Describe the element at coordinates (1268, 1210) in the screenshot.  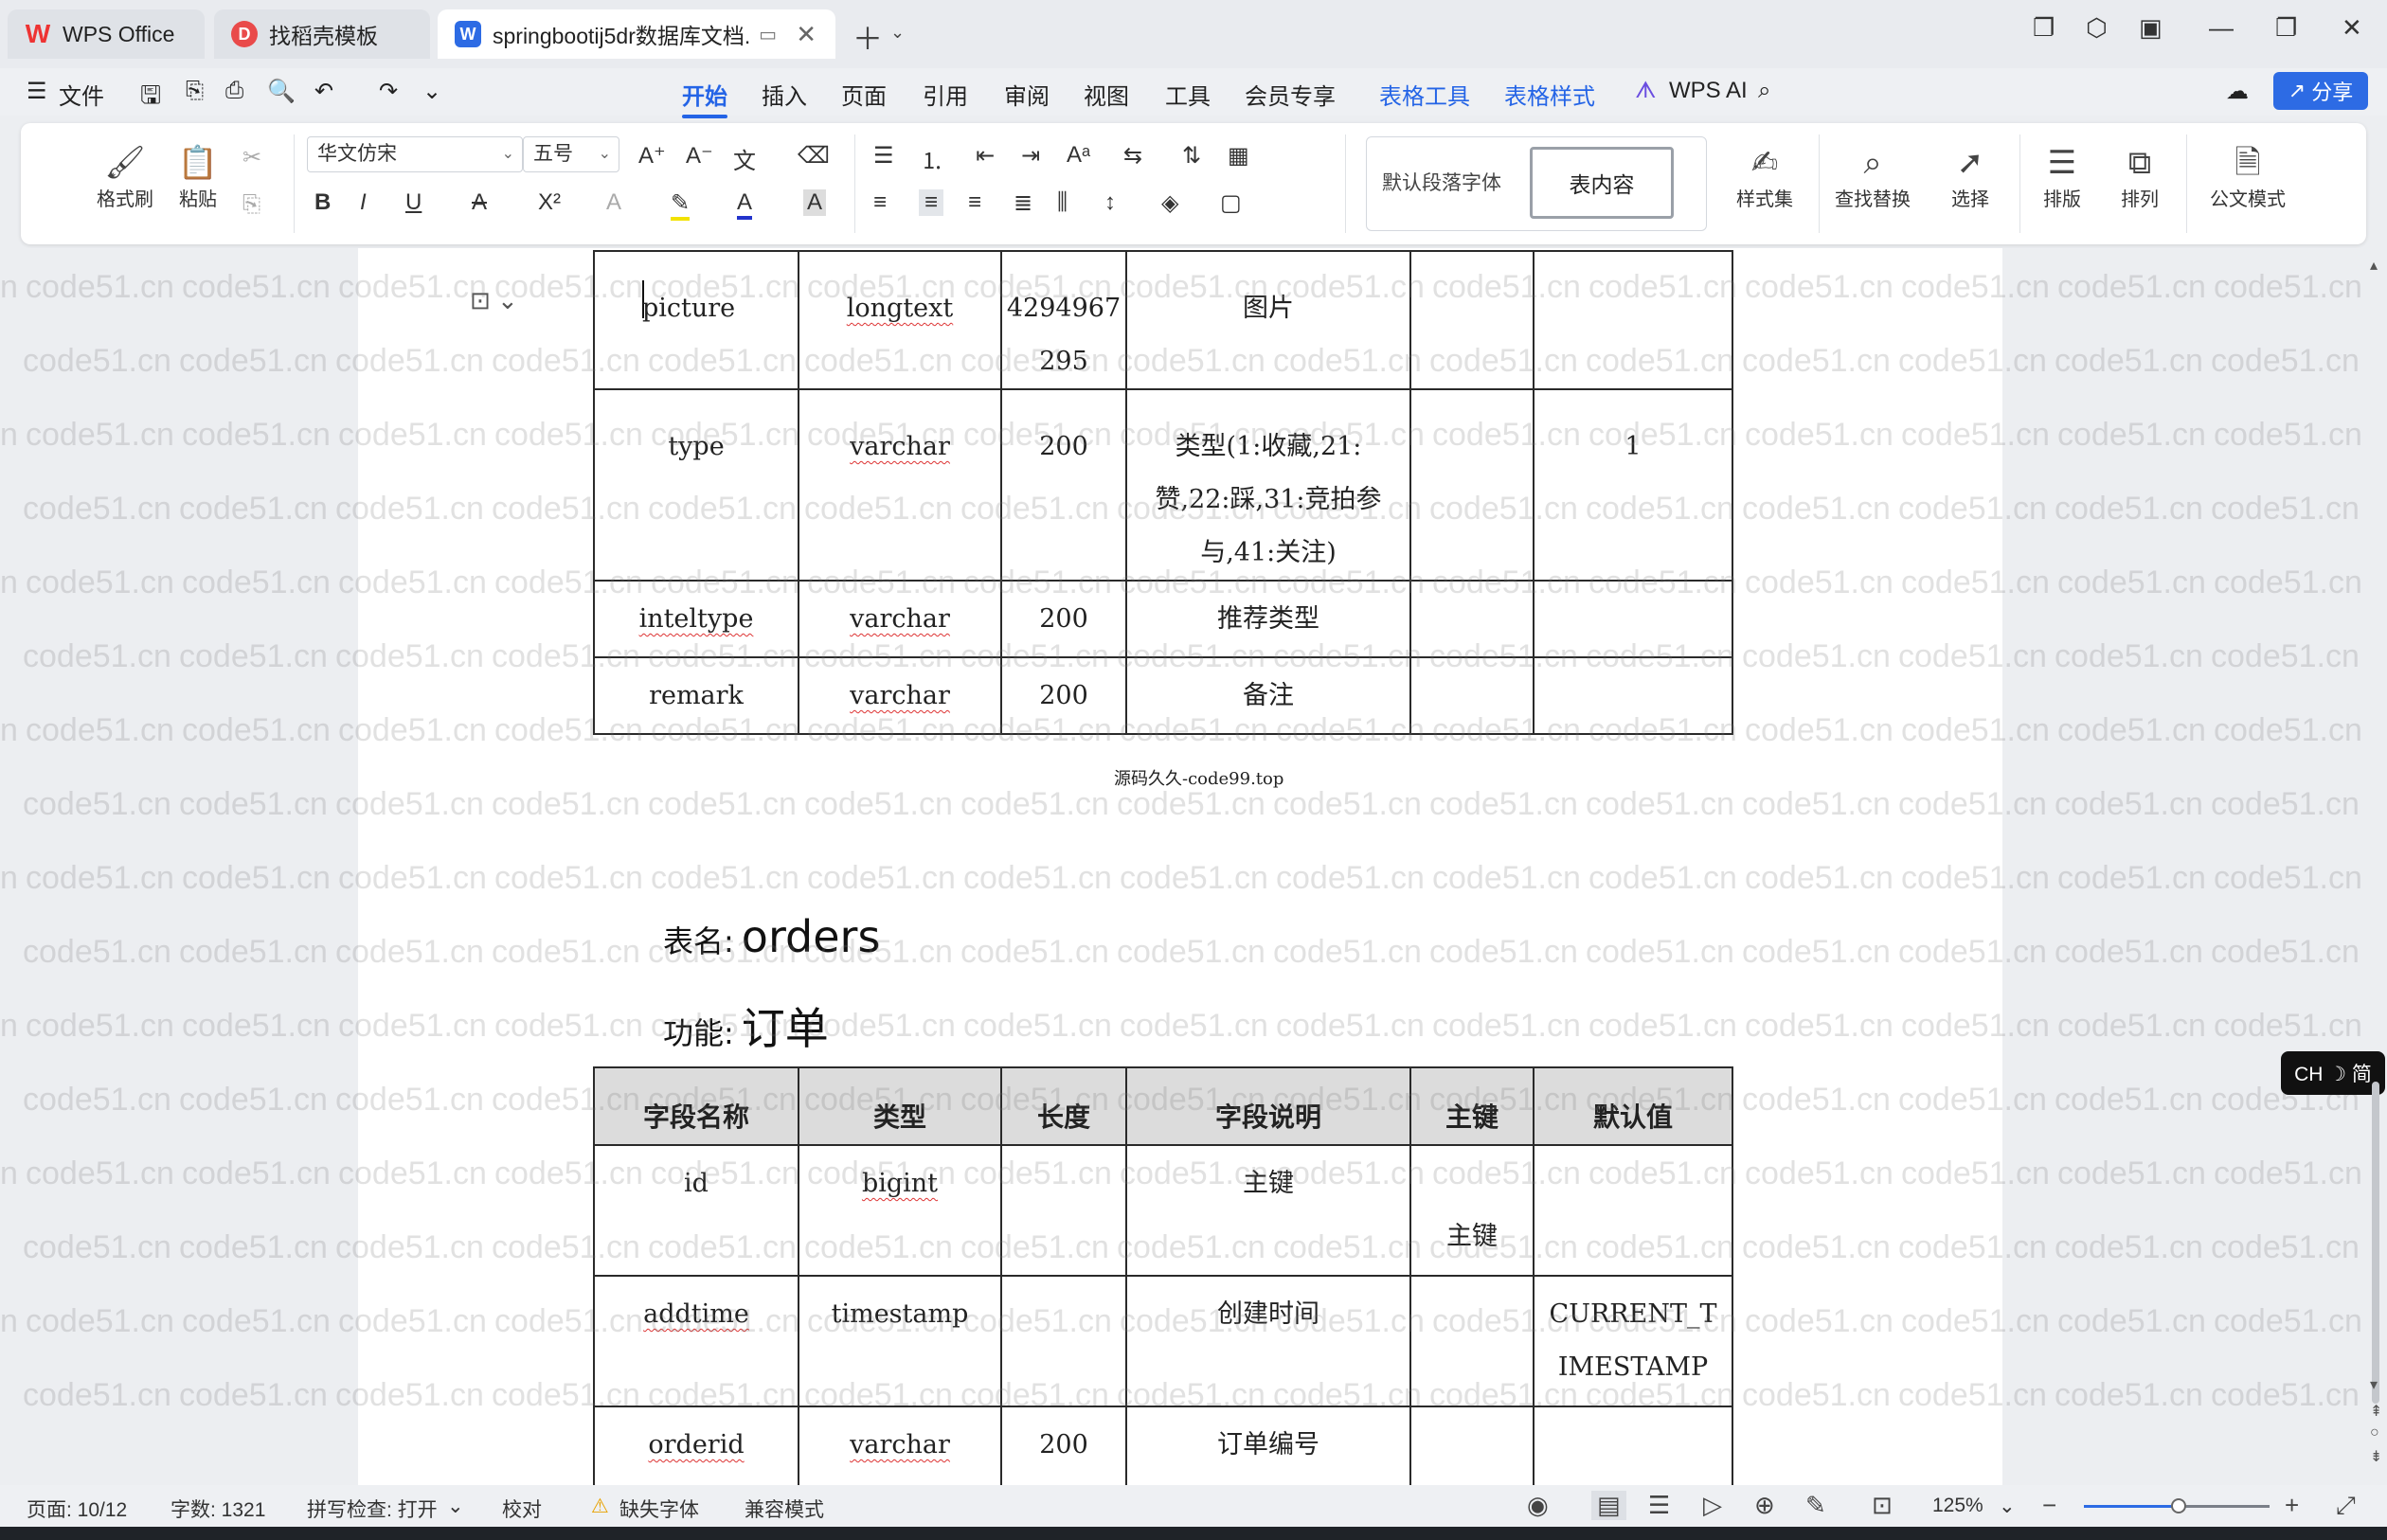
I see `field-desc-cell: 主键` at that location.